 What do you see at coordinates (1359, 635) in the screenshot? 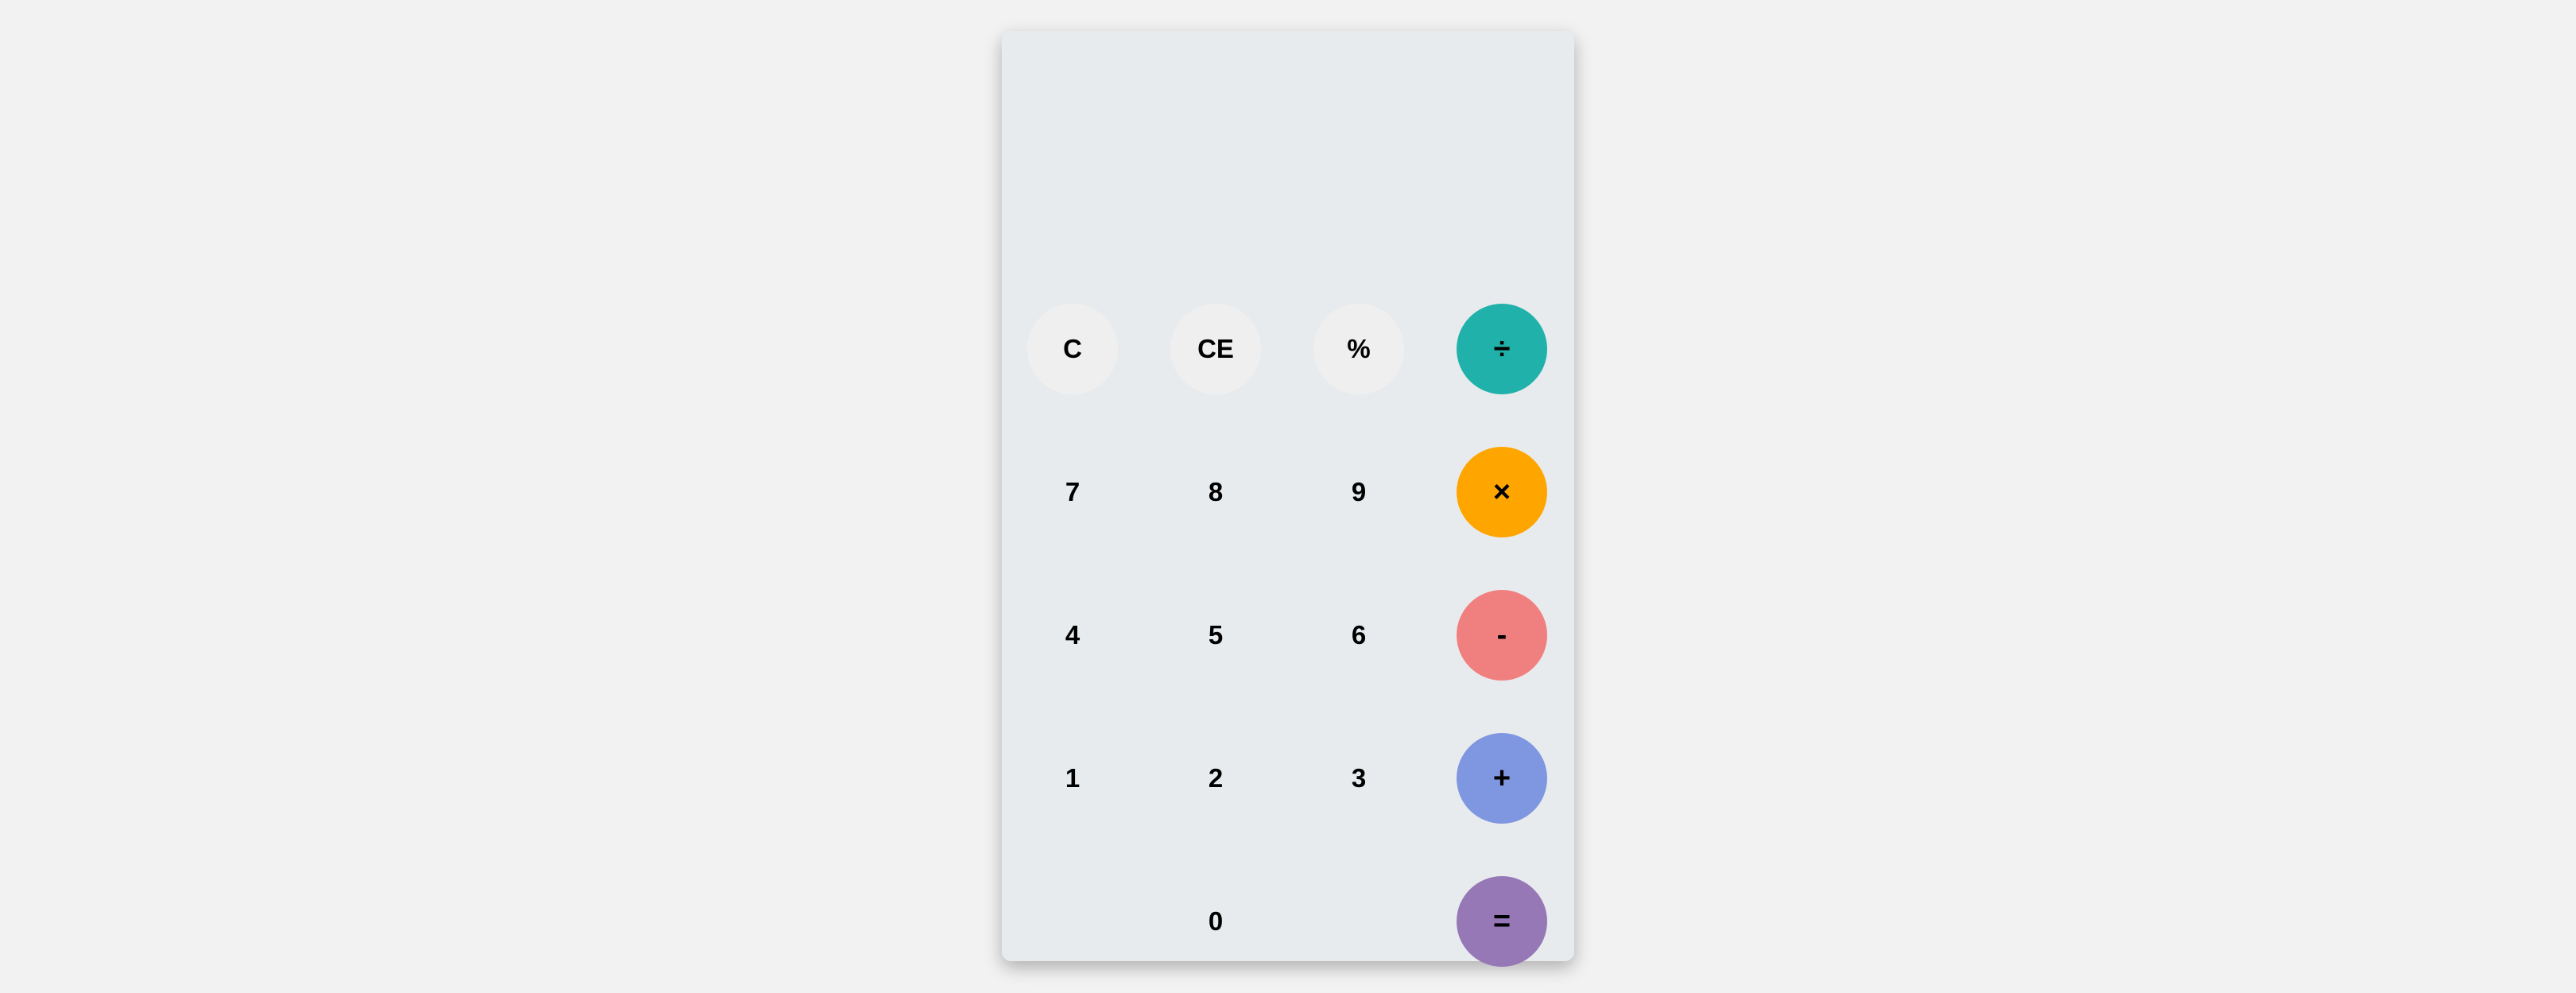
I see `digit-6-button: 6` at bounding box center [1359, 635].